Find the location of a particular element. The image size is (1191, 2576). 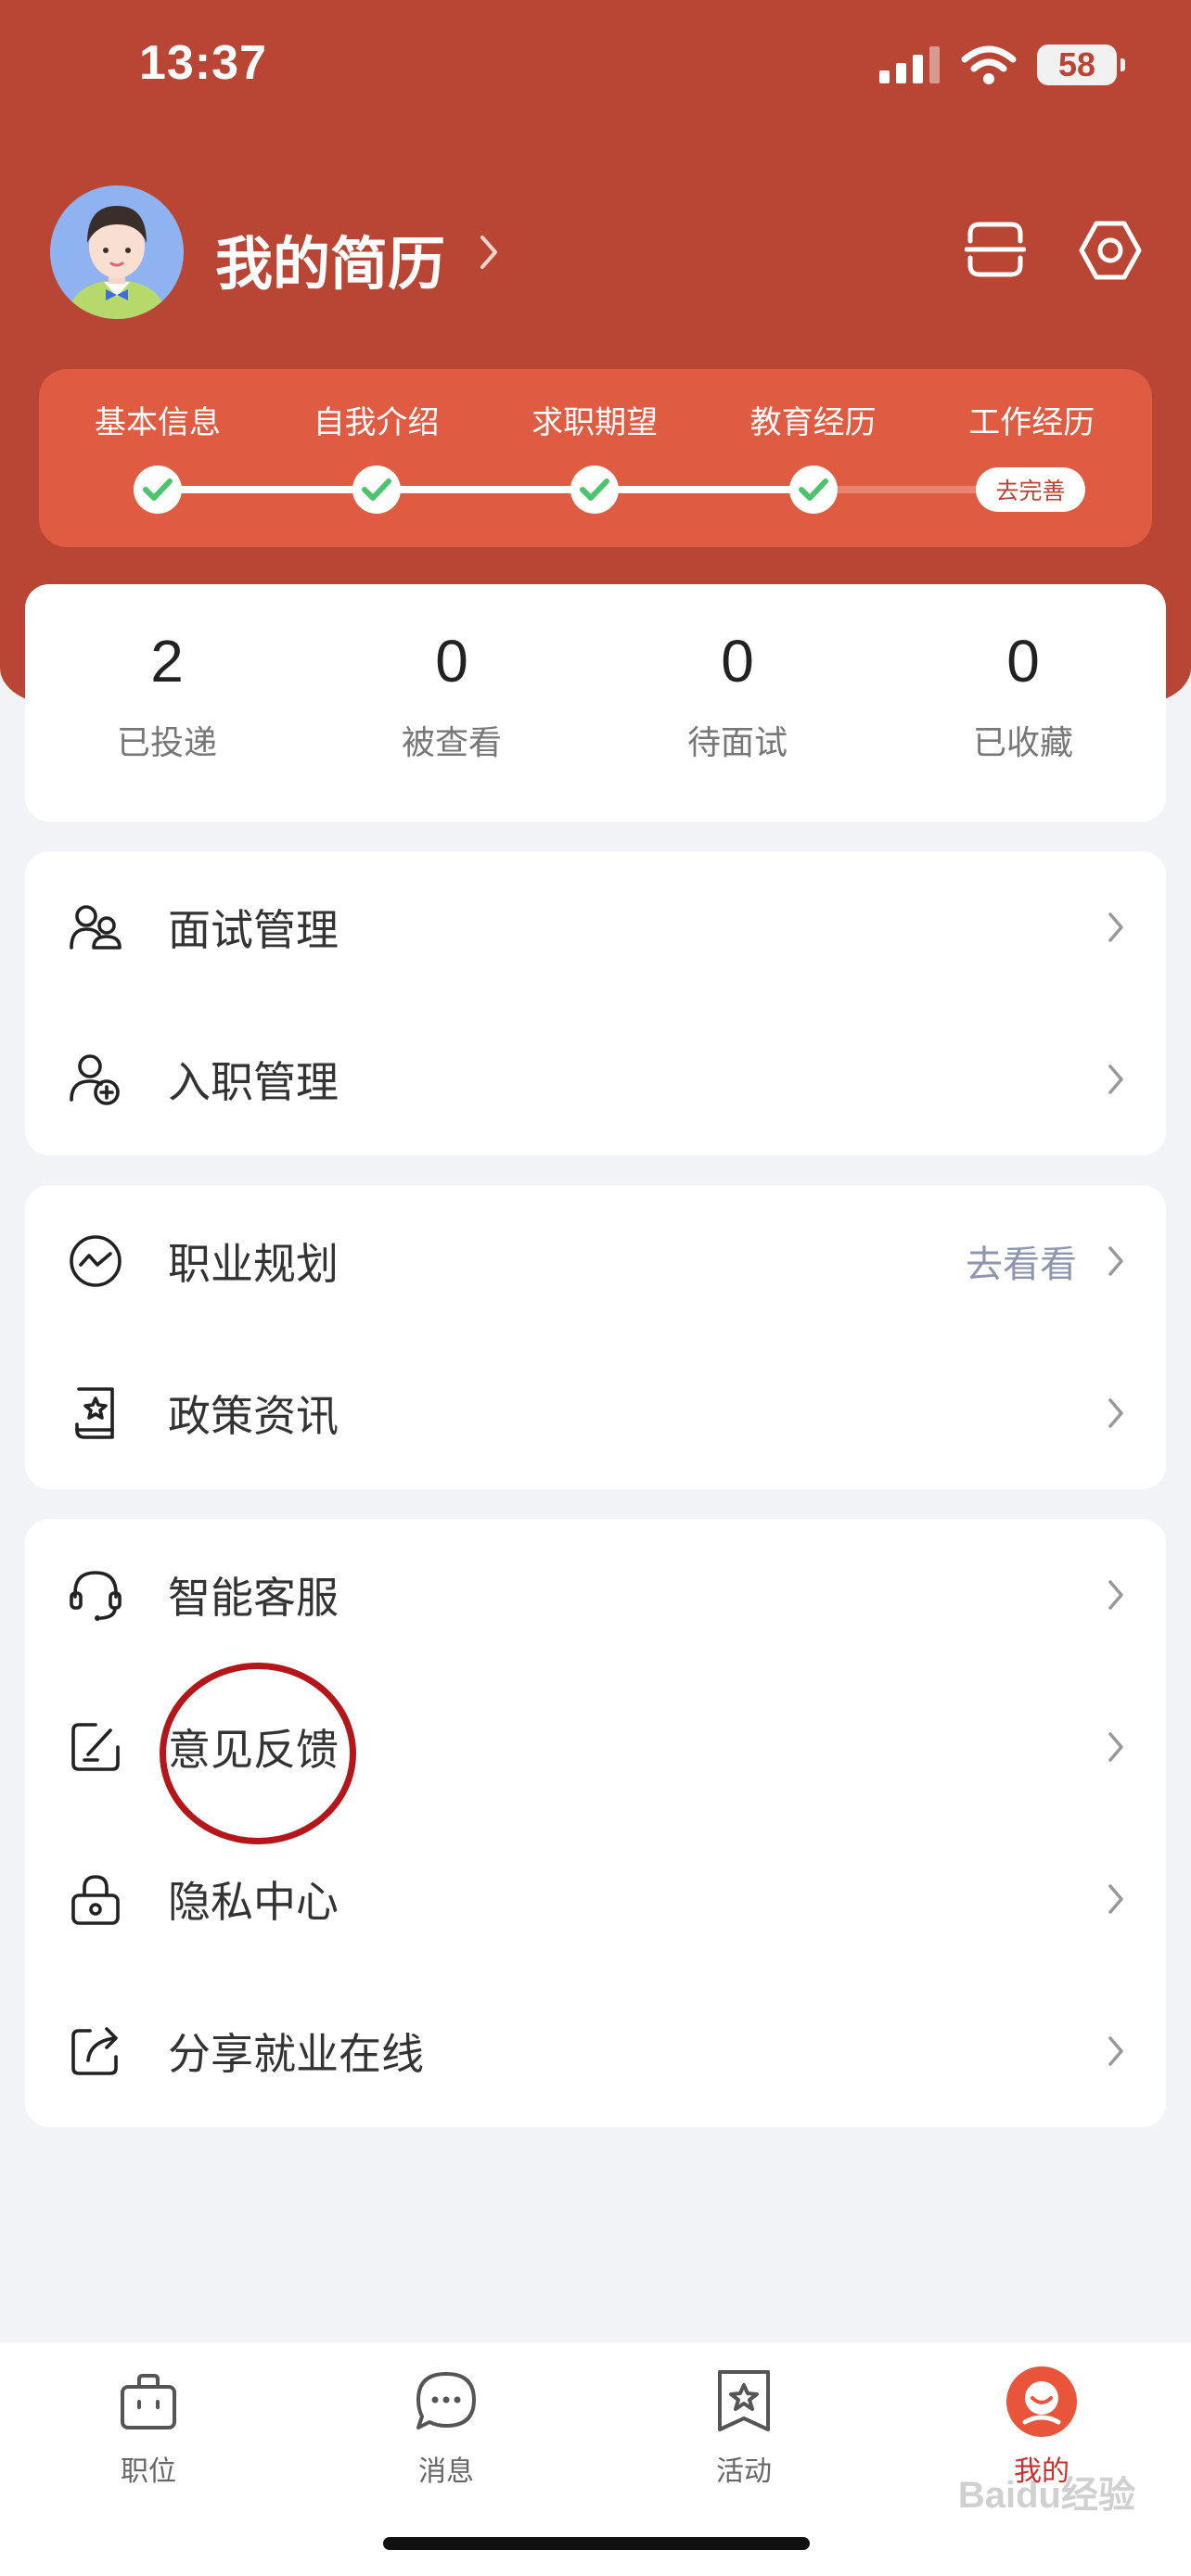

stat-value: 2 is located at coordinates (167, 662).